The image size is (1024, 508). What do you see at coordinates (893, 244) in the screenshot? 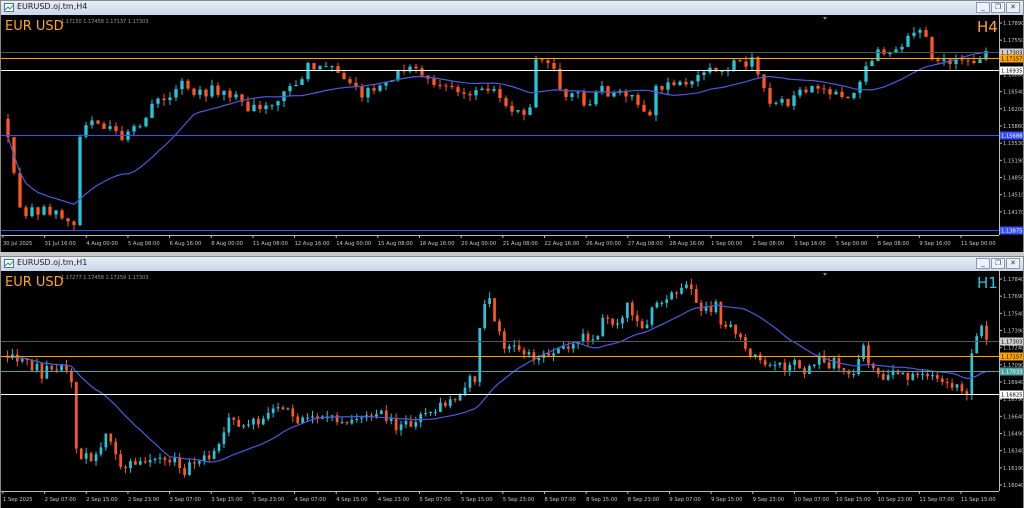
I see `time-tick-label: 8 Sep 08:00` at bounding box center [893, 244].